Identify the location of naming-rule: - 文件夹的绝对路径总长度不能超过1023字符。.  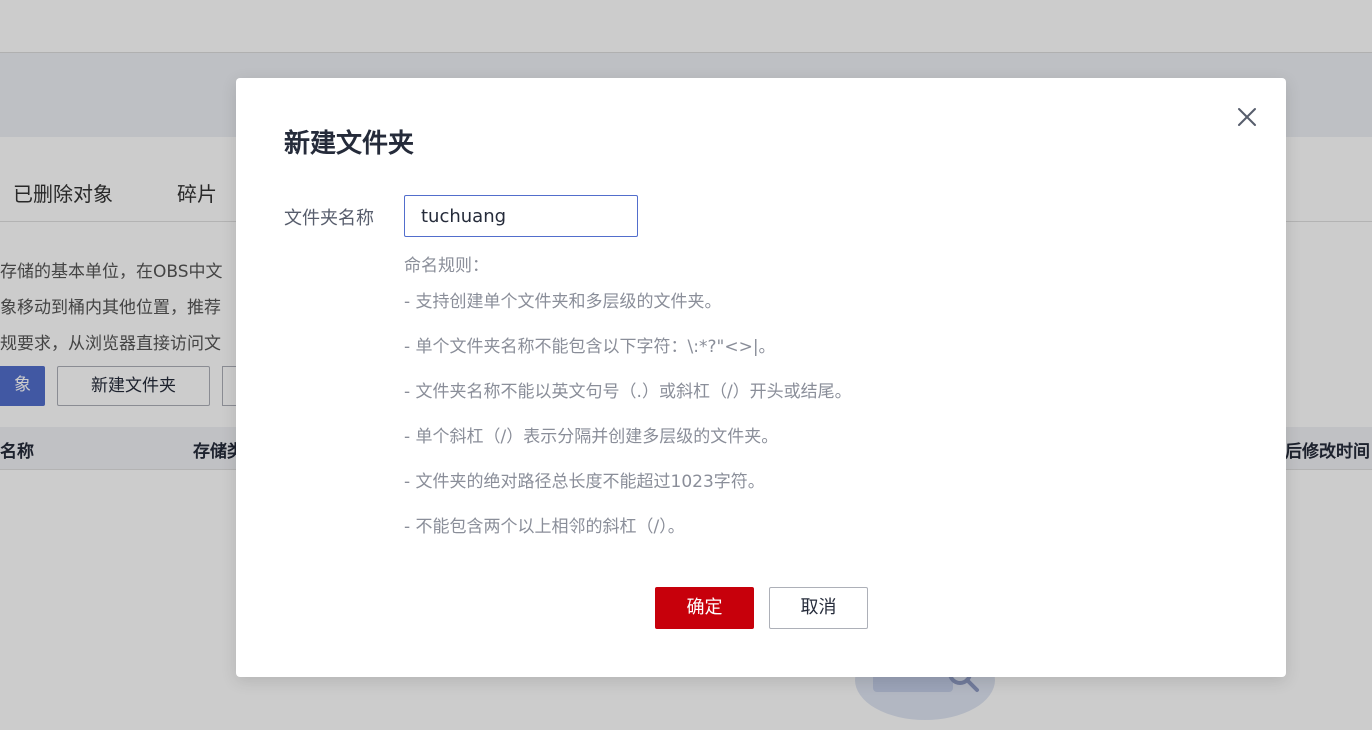
(584, 482).